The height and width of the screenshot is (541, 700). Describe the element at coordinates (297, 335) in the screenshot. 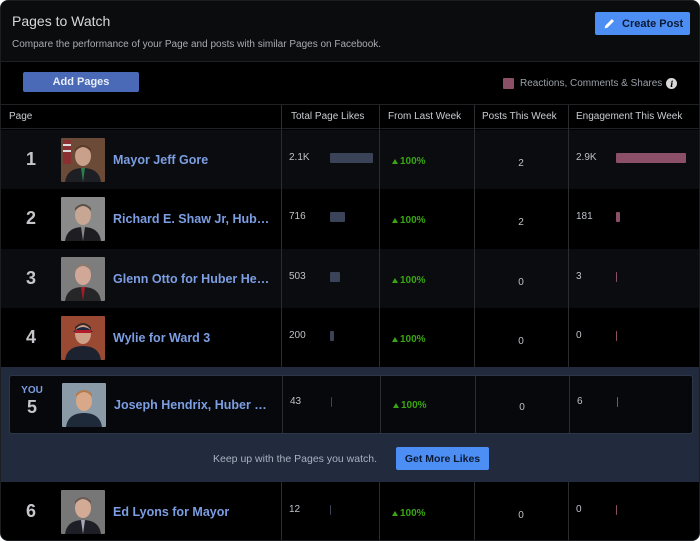

I see `total-likes-value: 200` at that location.